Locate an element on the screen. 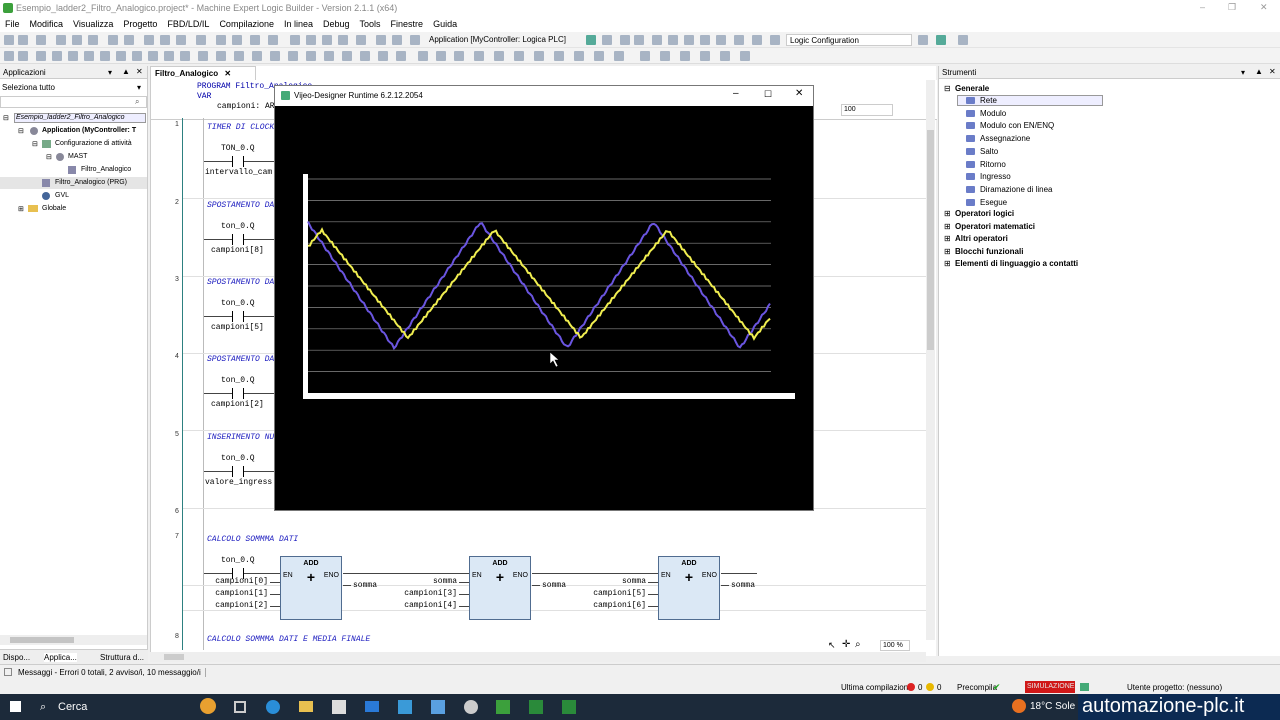 This screenshot has width=1280, height=720. close-icon: ✕ is located at coordinates (1264, 7).